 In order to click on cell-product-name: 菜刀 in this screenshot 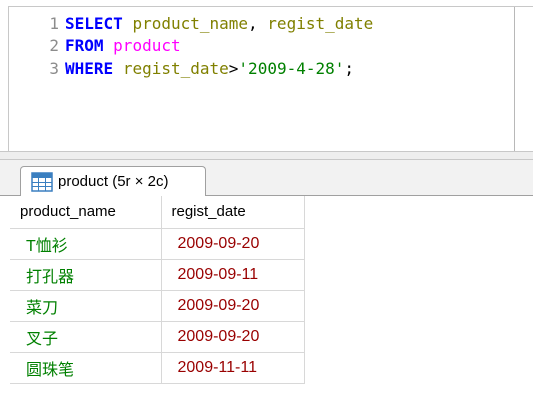, I will do `click(86, 306)`.